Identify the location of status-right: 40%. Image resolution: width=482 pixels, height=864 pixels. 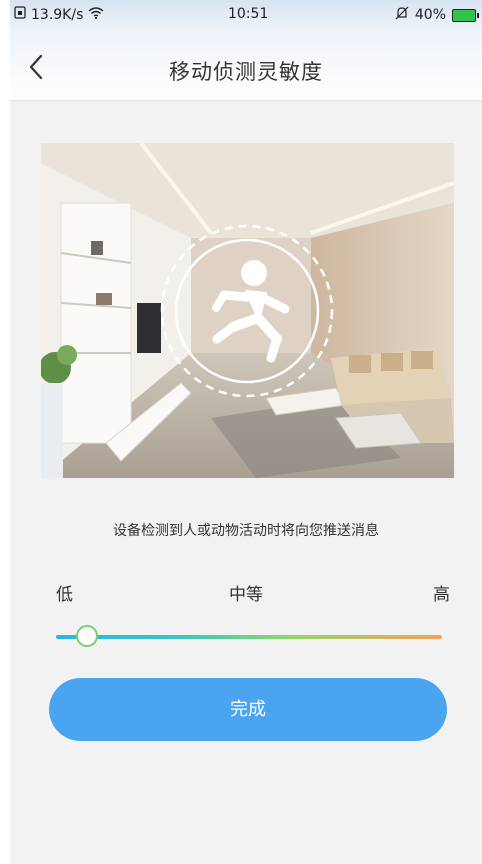
(437, 15).